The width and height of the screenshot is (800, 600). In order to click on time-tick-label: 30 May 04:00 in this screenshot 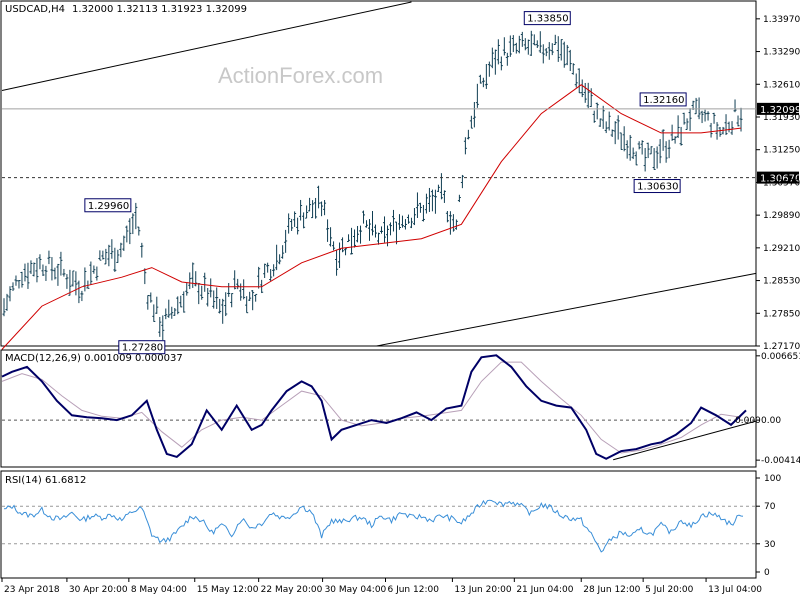, I will do `click(356, 590)`.